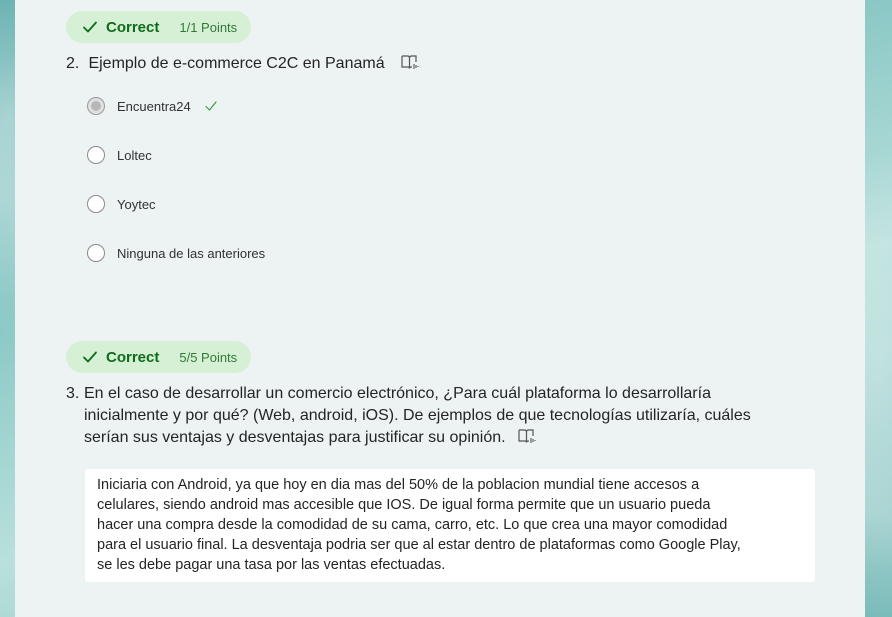 The width and height of the screenshot is (892, 617). I want to click on q2-title-text: Ejemplo de e-commerce C2C en Panamá, so click(236, 63).